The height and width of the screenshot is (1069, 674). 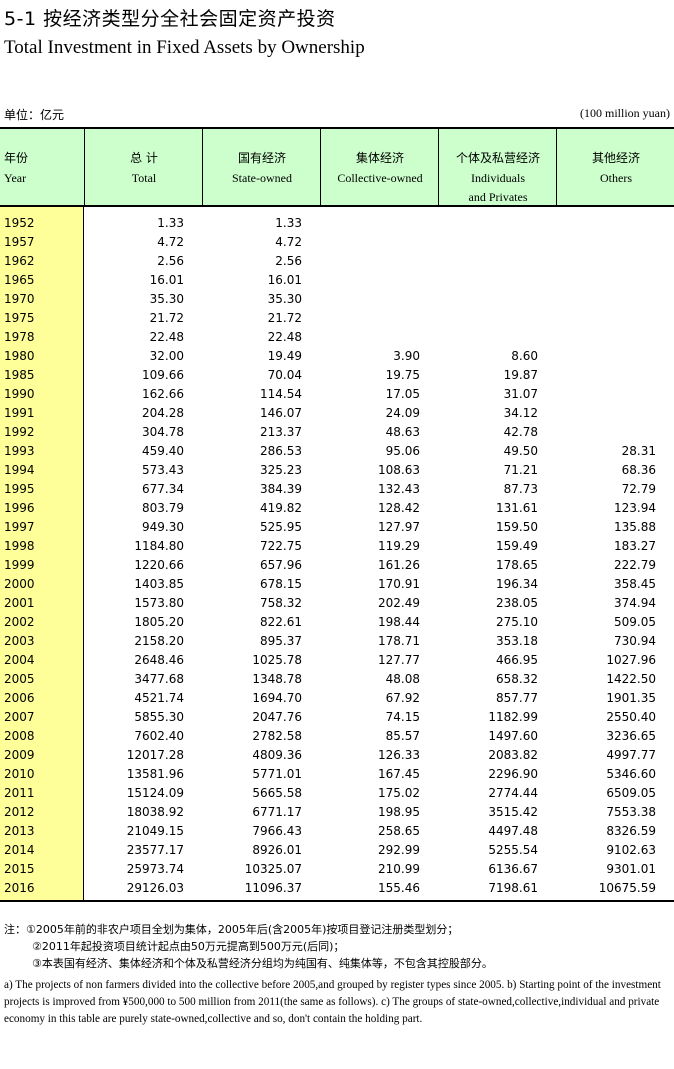 I want to click on cell-state-owned: 286.53, so click(x=281, y=451).